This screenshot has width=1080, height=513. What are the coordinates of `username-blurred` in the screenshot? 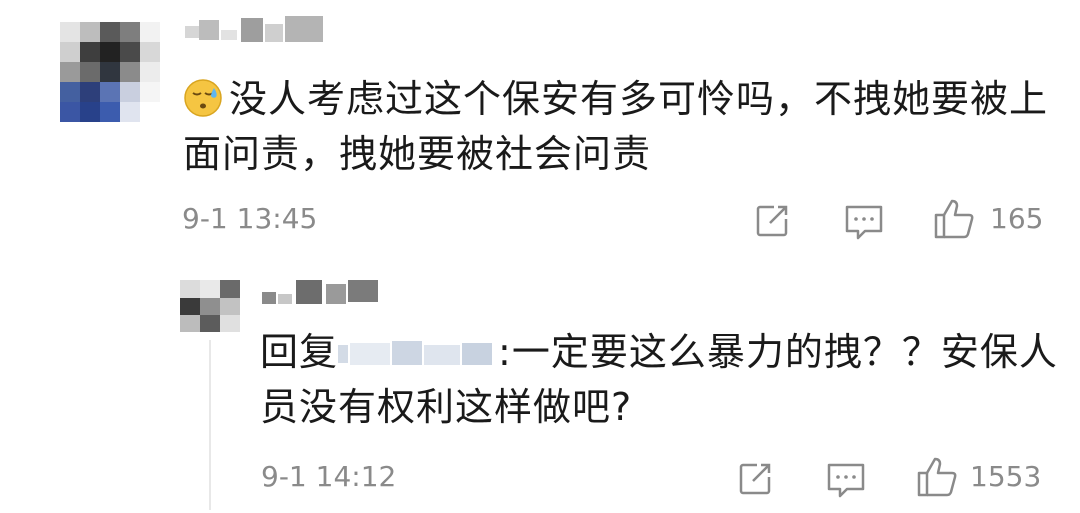 It's located at (255, 31).